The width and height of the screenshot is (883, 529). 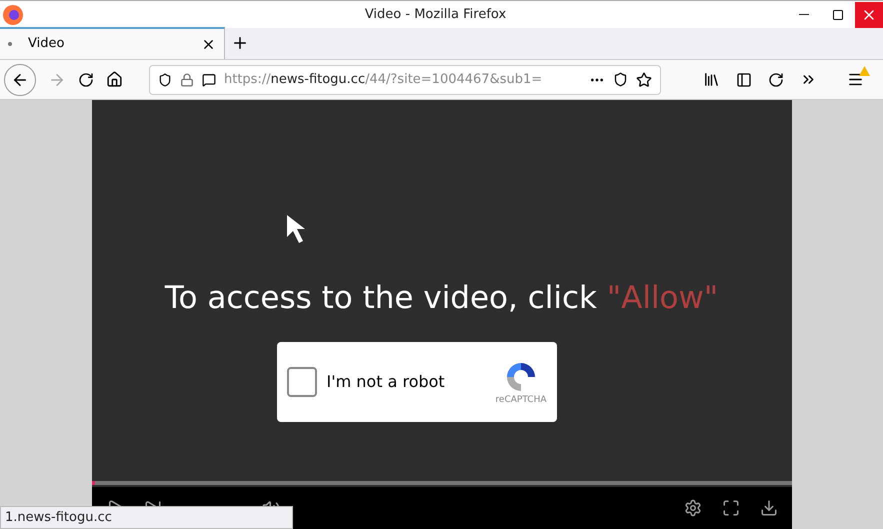 What do you see at coordinates (384, 79) in the screenshot?
I see `url-text: https://news-fitogu.cc/44/?site=1004467&sub1=` at bounding box center [384, 79].